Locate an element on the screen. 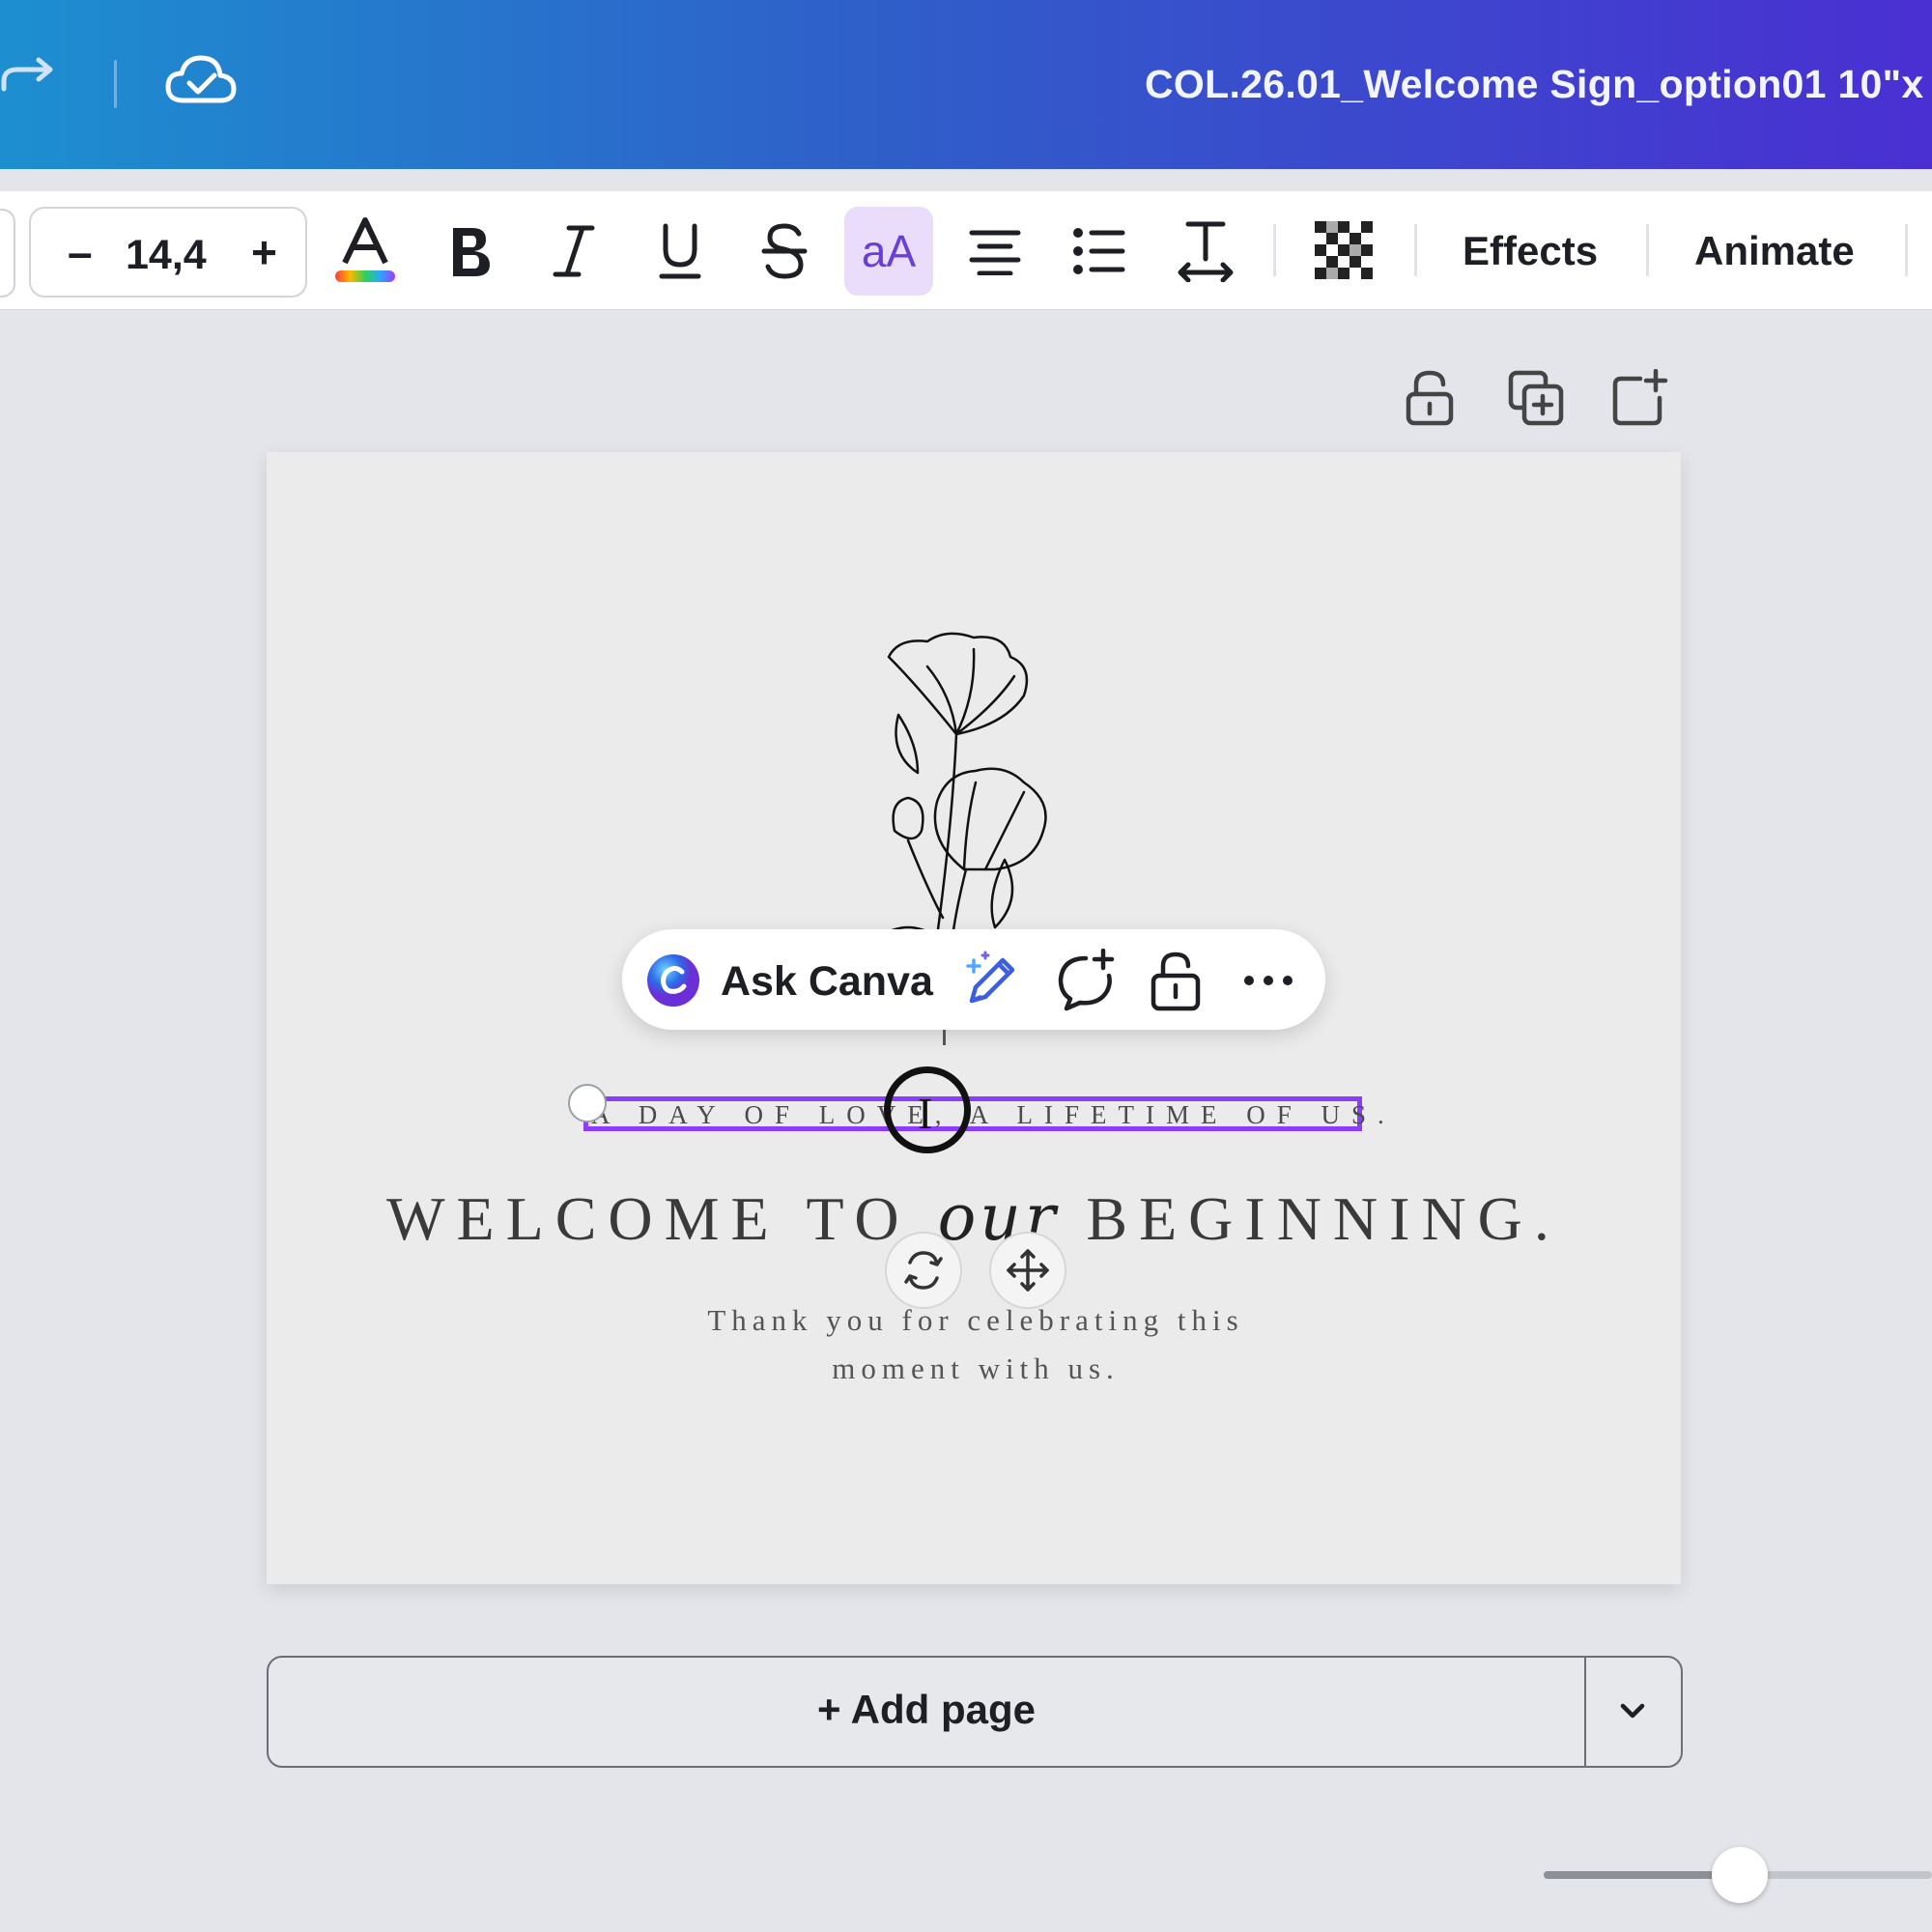 The height and width of the screenshot is (1932, 1932). bold-button is located at coordinates (469, 252).